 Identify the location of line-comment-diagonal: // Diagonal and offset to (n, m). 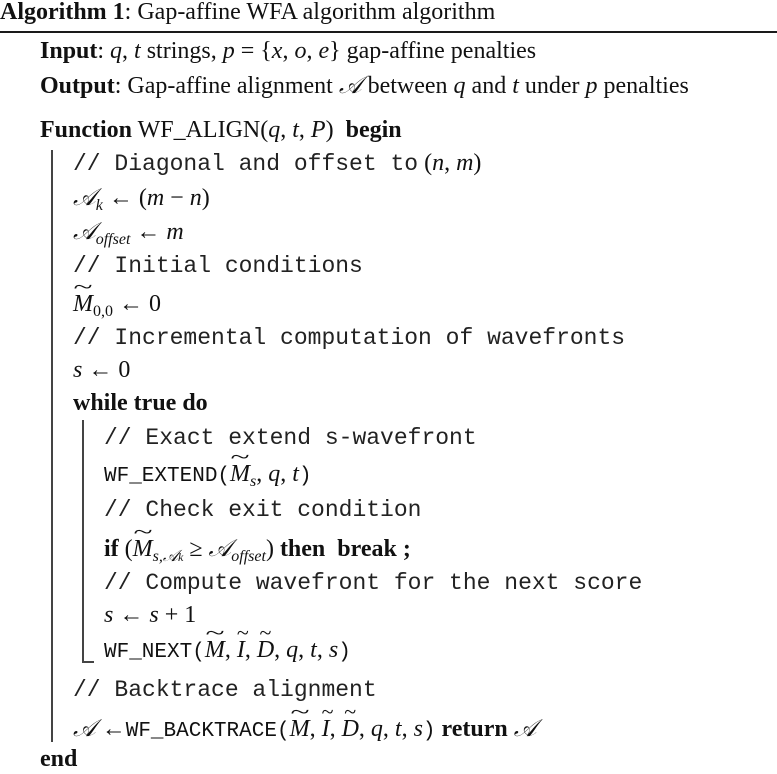
(277, 163).